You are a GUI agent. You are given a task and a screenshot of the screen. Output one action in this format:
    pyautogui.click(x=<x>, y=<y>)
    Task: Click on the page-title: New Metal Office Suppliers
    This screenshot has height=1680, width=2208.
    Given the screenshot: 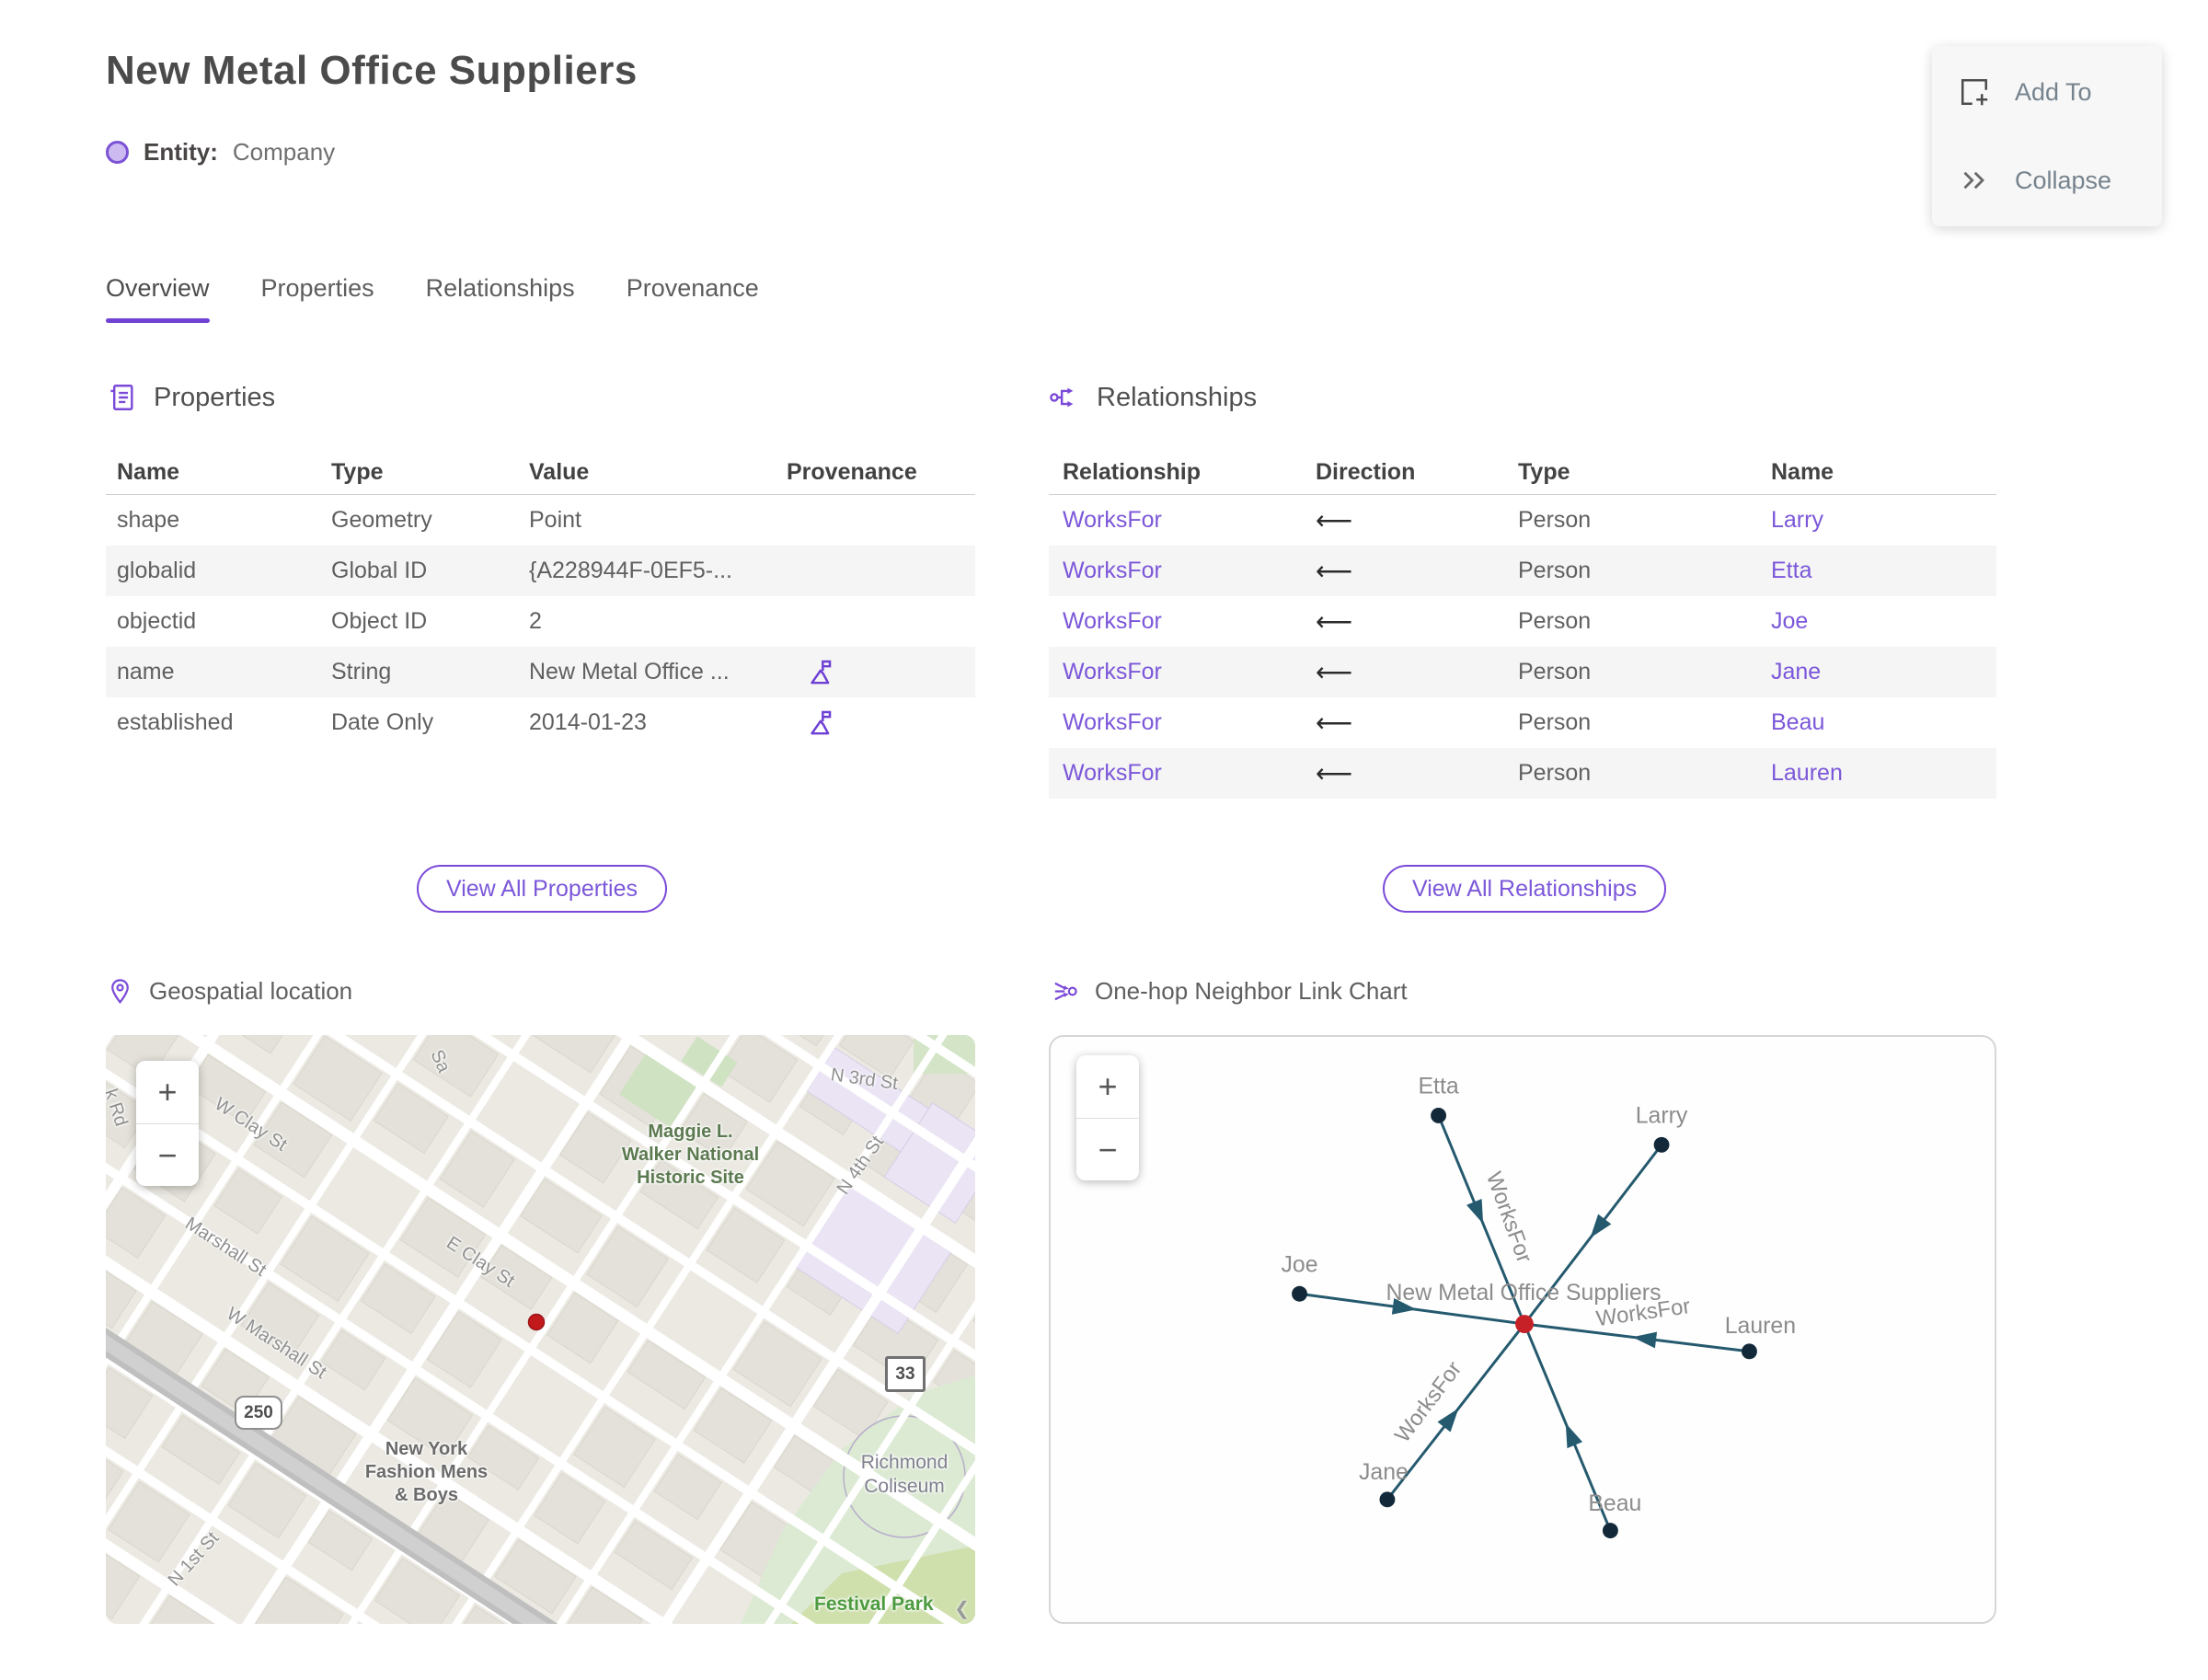 What is the action you would take?
    pyautogui.click(x=372, y=70)
    